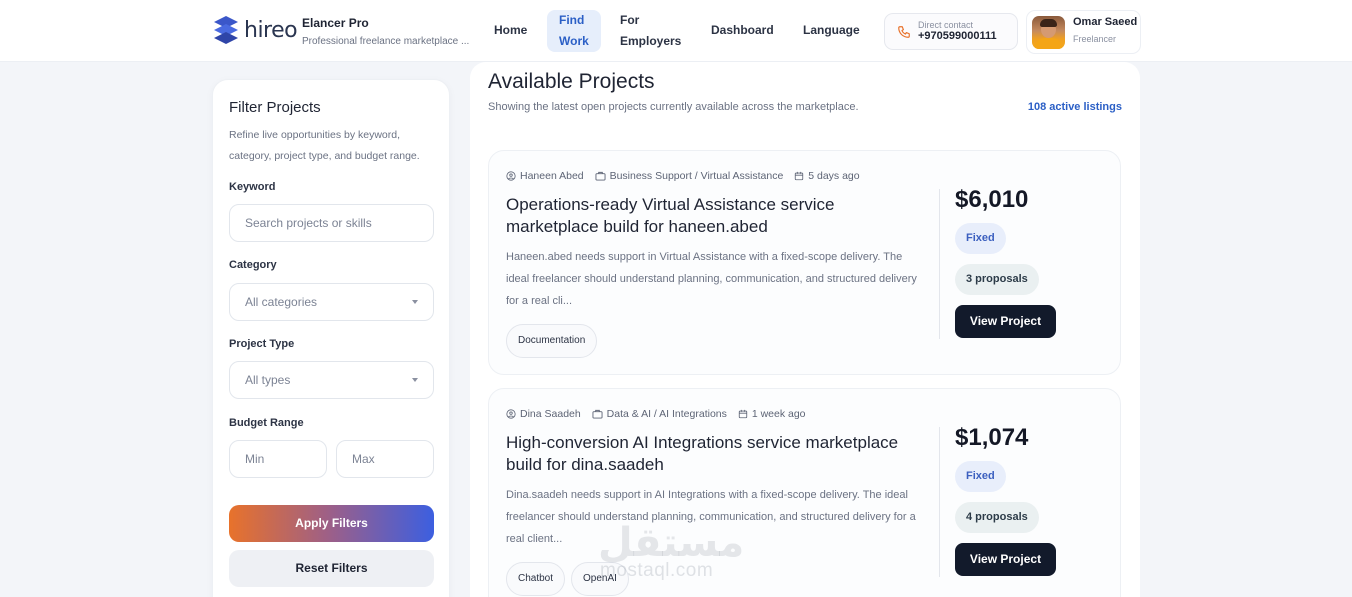  What do you see at coordinates (266, 423) in the screenshot?
I see `budget-range-label: Budget Range` at bounding box center [266, 423].